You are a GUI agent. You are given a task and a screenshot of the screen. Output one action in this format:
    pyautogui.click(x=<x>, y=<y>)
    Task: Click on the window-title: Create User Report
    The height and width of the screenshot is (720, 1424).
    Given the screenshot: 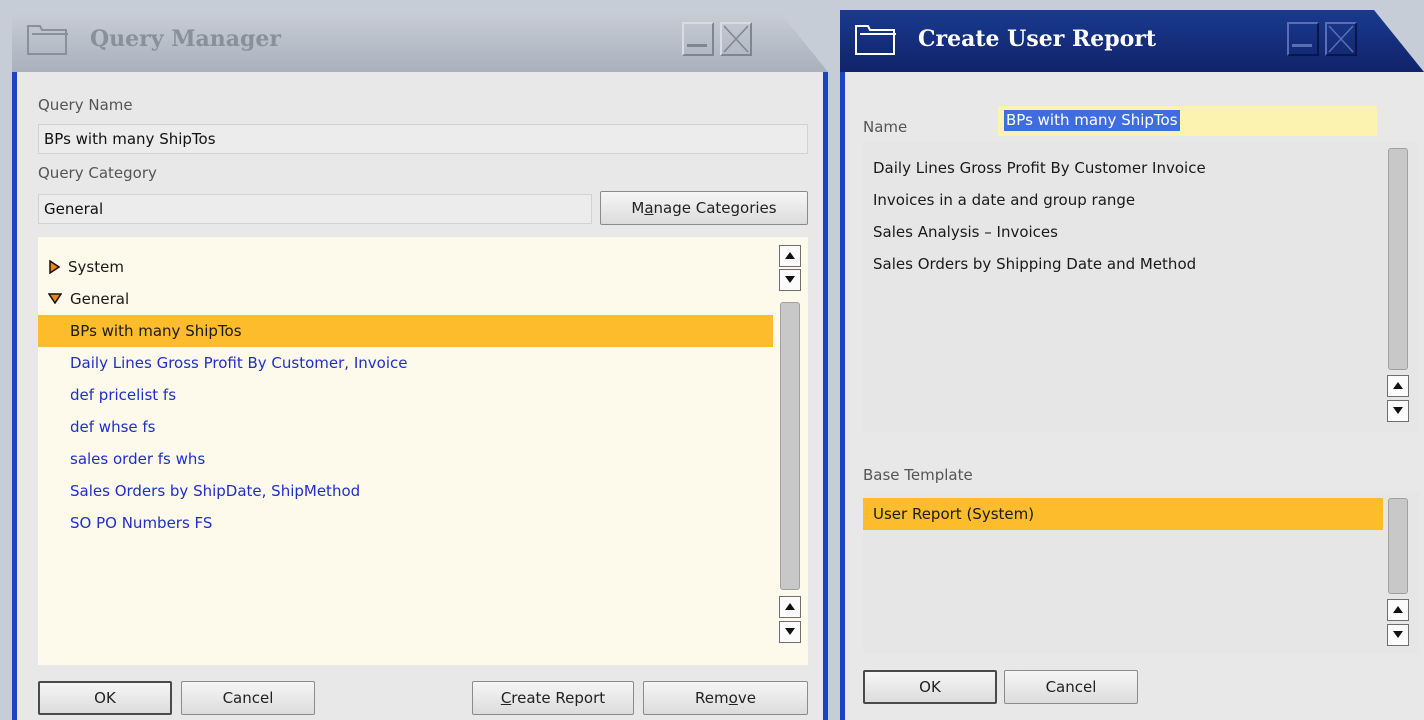 What is the action you would take?
    pyautogui.click(x=1037, y=39)
    